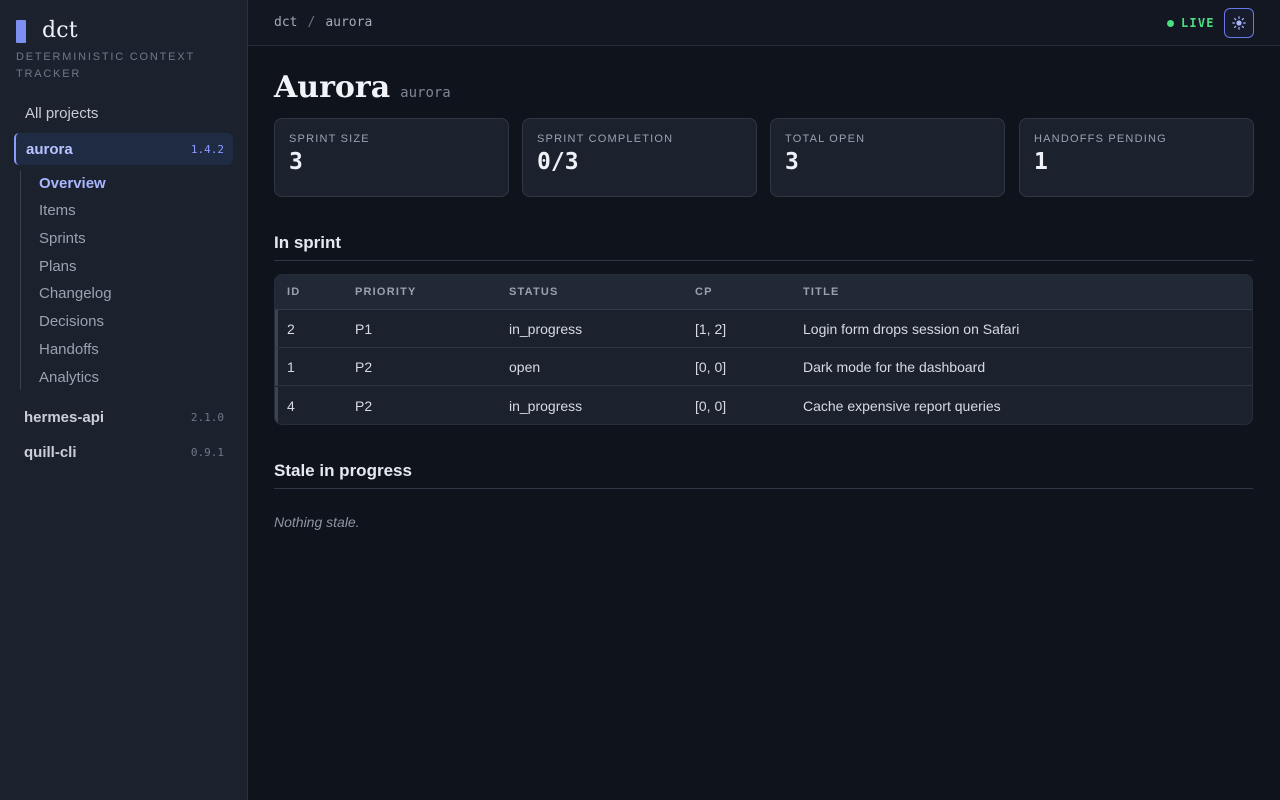 This screenshot has height=800, width=1280. I want to click on stat-label: HANDOFFS PENDING, so click(1100, 139).